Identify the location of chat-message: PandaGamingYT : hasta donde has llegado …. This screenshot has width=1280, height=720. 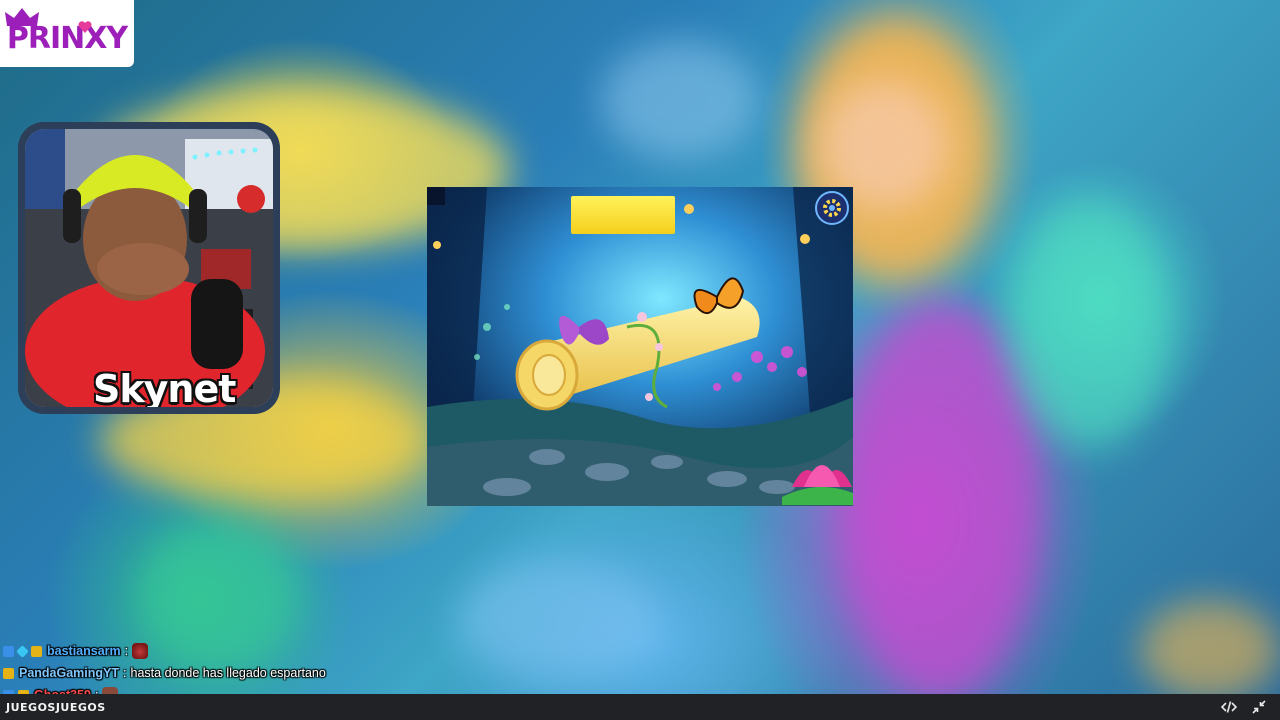
(300, 673).